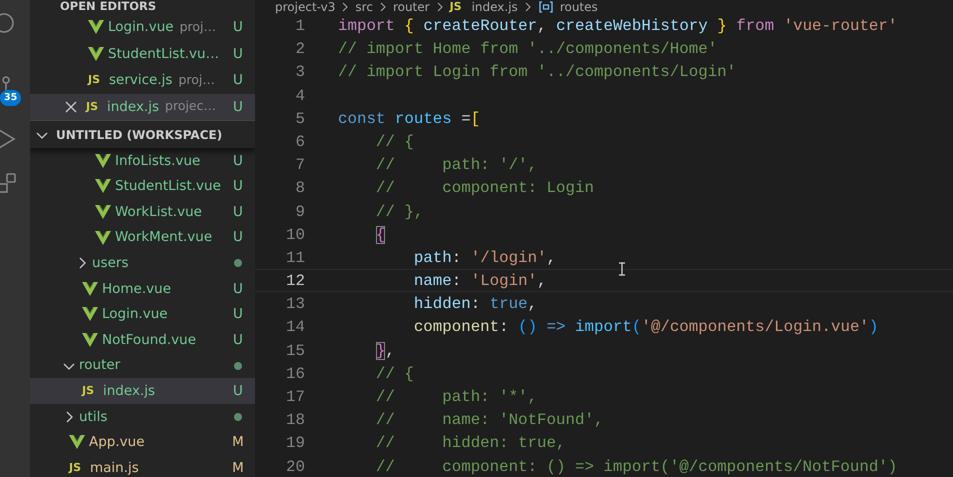 The width and height of the screenshot is (953, 477). Describe the element at coordinates (490, 420) in the screenshot. I see `code-line: // name: 'NotFound',` at that location.